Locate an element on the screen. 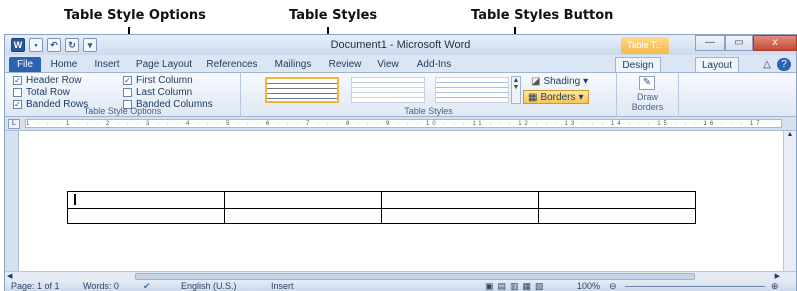  tab-layout: Layout is located at coordinates (717, 64).